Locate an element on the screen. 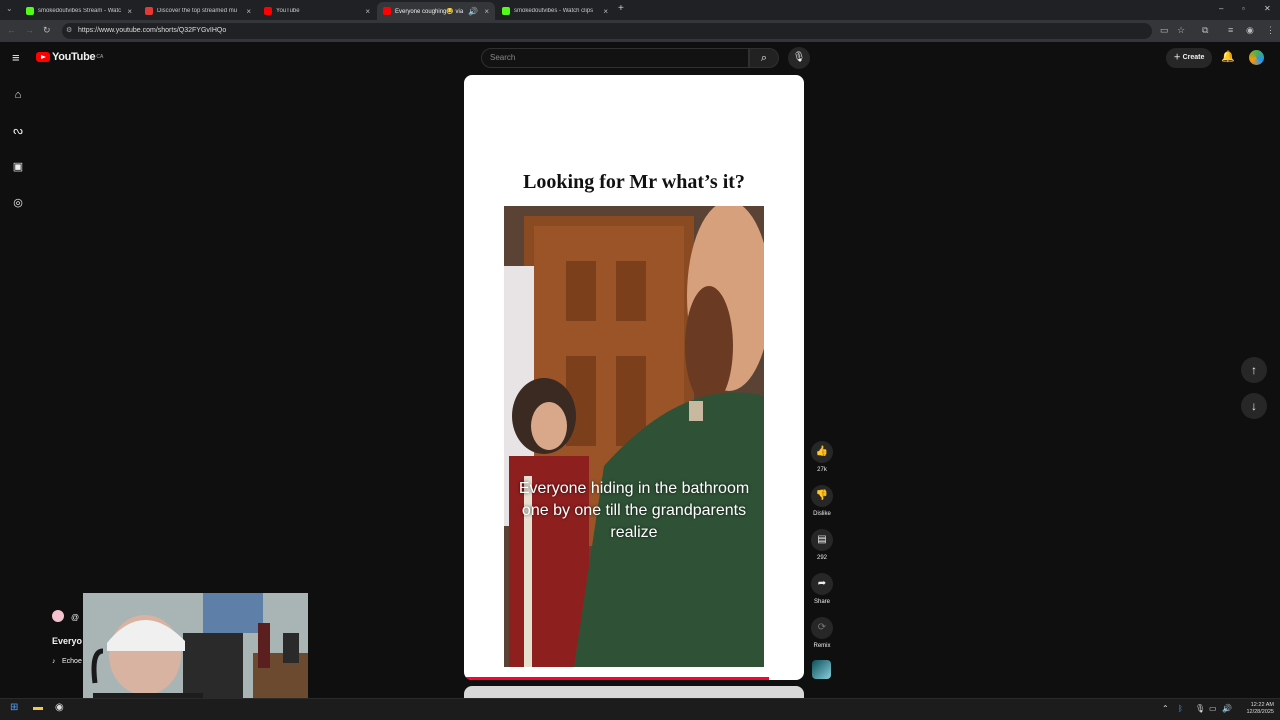 The image size is (1280, 720). browser-tab-4-active: Everyone coughing😂 via 🔊 × is located at coordinates (436, 11).